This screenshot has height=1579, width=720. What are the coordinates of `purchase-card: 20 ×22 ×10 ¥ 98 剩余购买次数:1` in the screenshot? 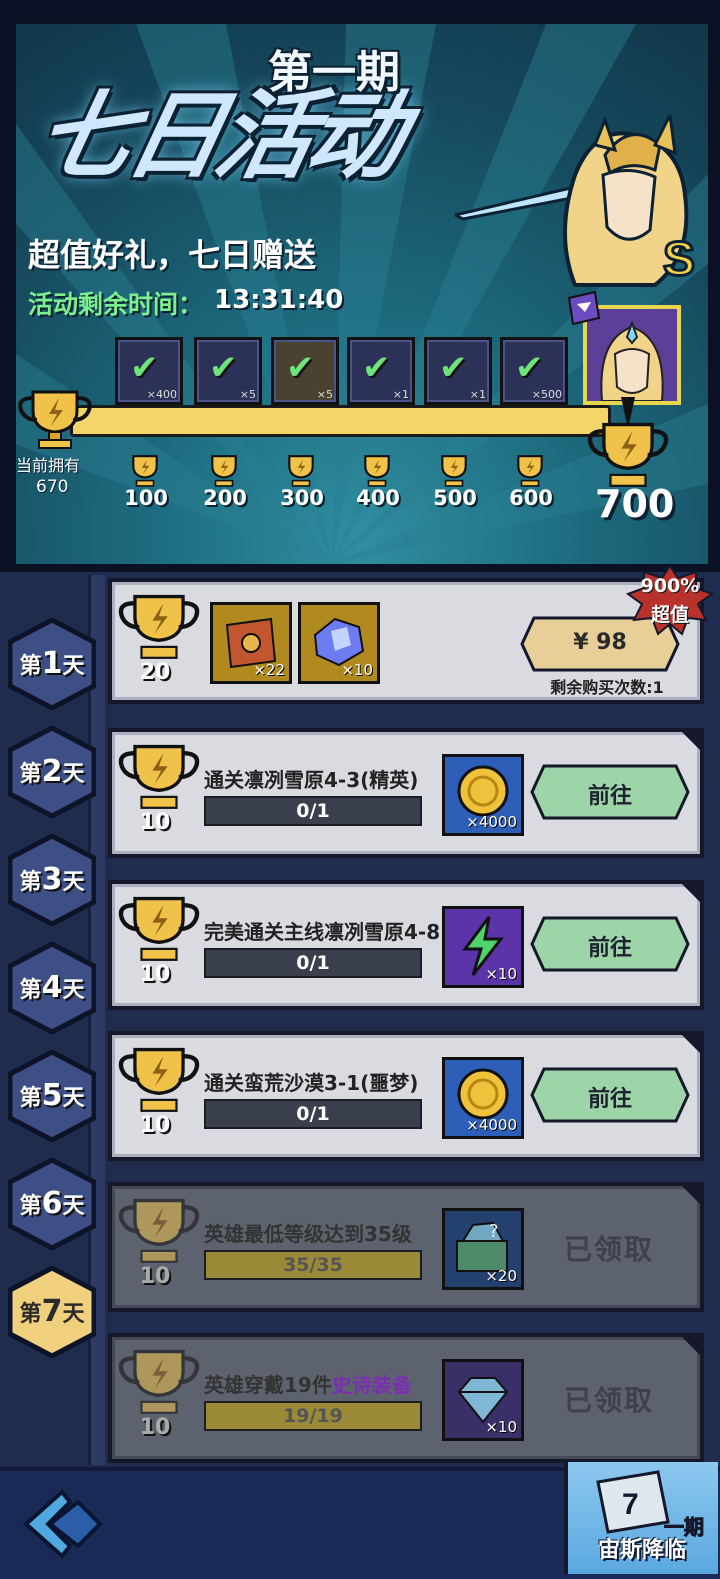 It's located at (406, 641).